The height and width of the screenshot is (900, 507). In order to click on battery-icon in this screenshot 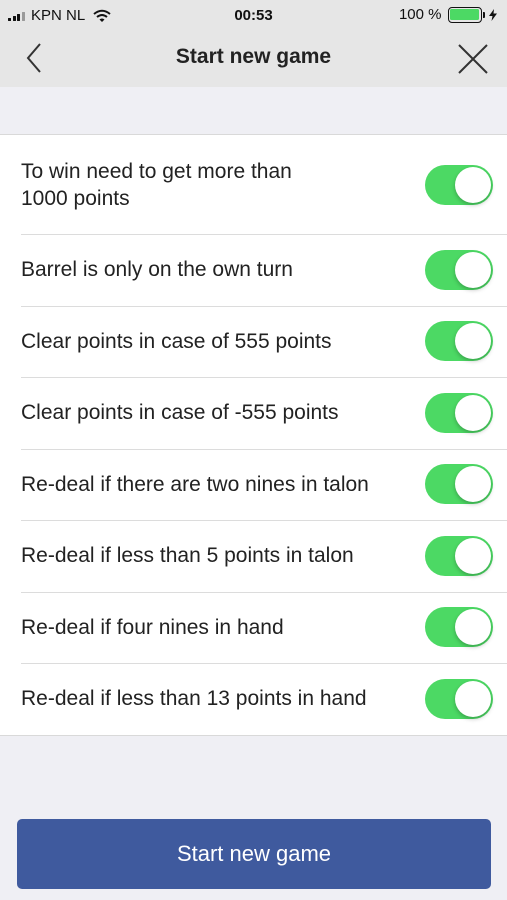, I will do `click(464, 14)`.